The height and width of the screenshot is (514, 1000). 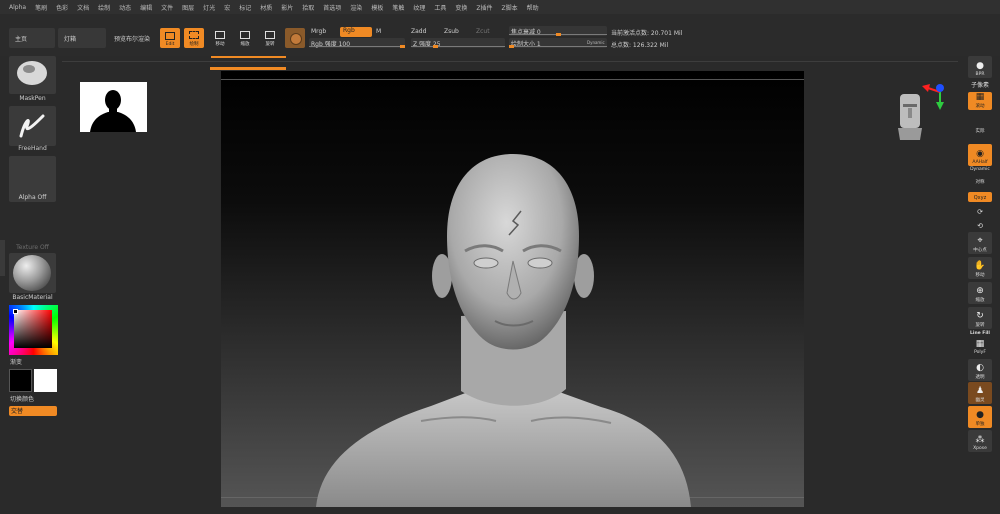 What do you see at coordinates (32, 247) in the screenshot?
I see `texture-name: Texture Off` at bounding box center [32, 247].